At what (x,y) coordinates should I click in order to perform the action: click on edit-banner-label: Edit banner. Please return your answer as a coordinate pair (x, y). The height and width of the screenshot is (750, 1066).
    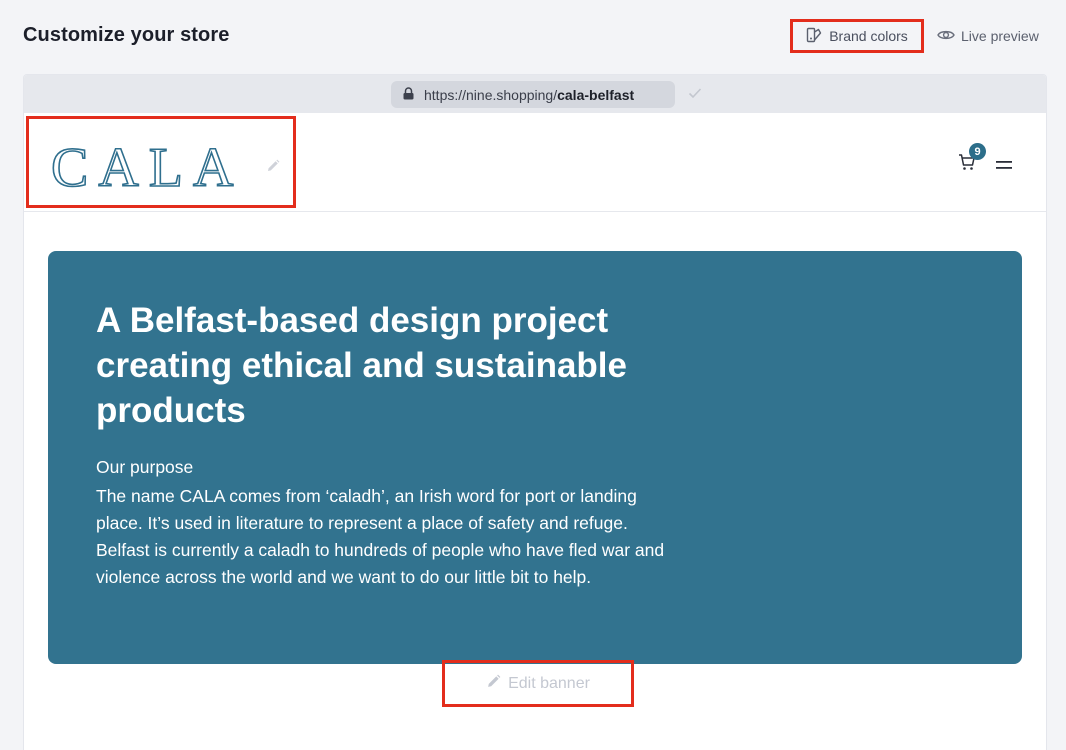
    Looking at the image, I should click on (549, 683).